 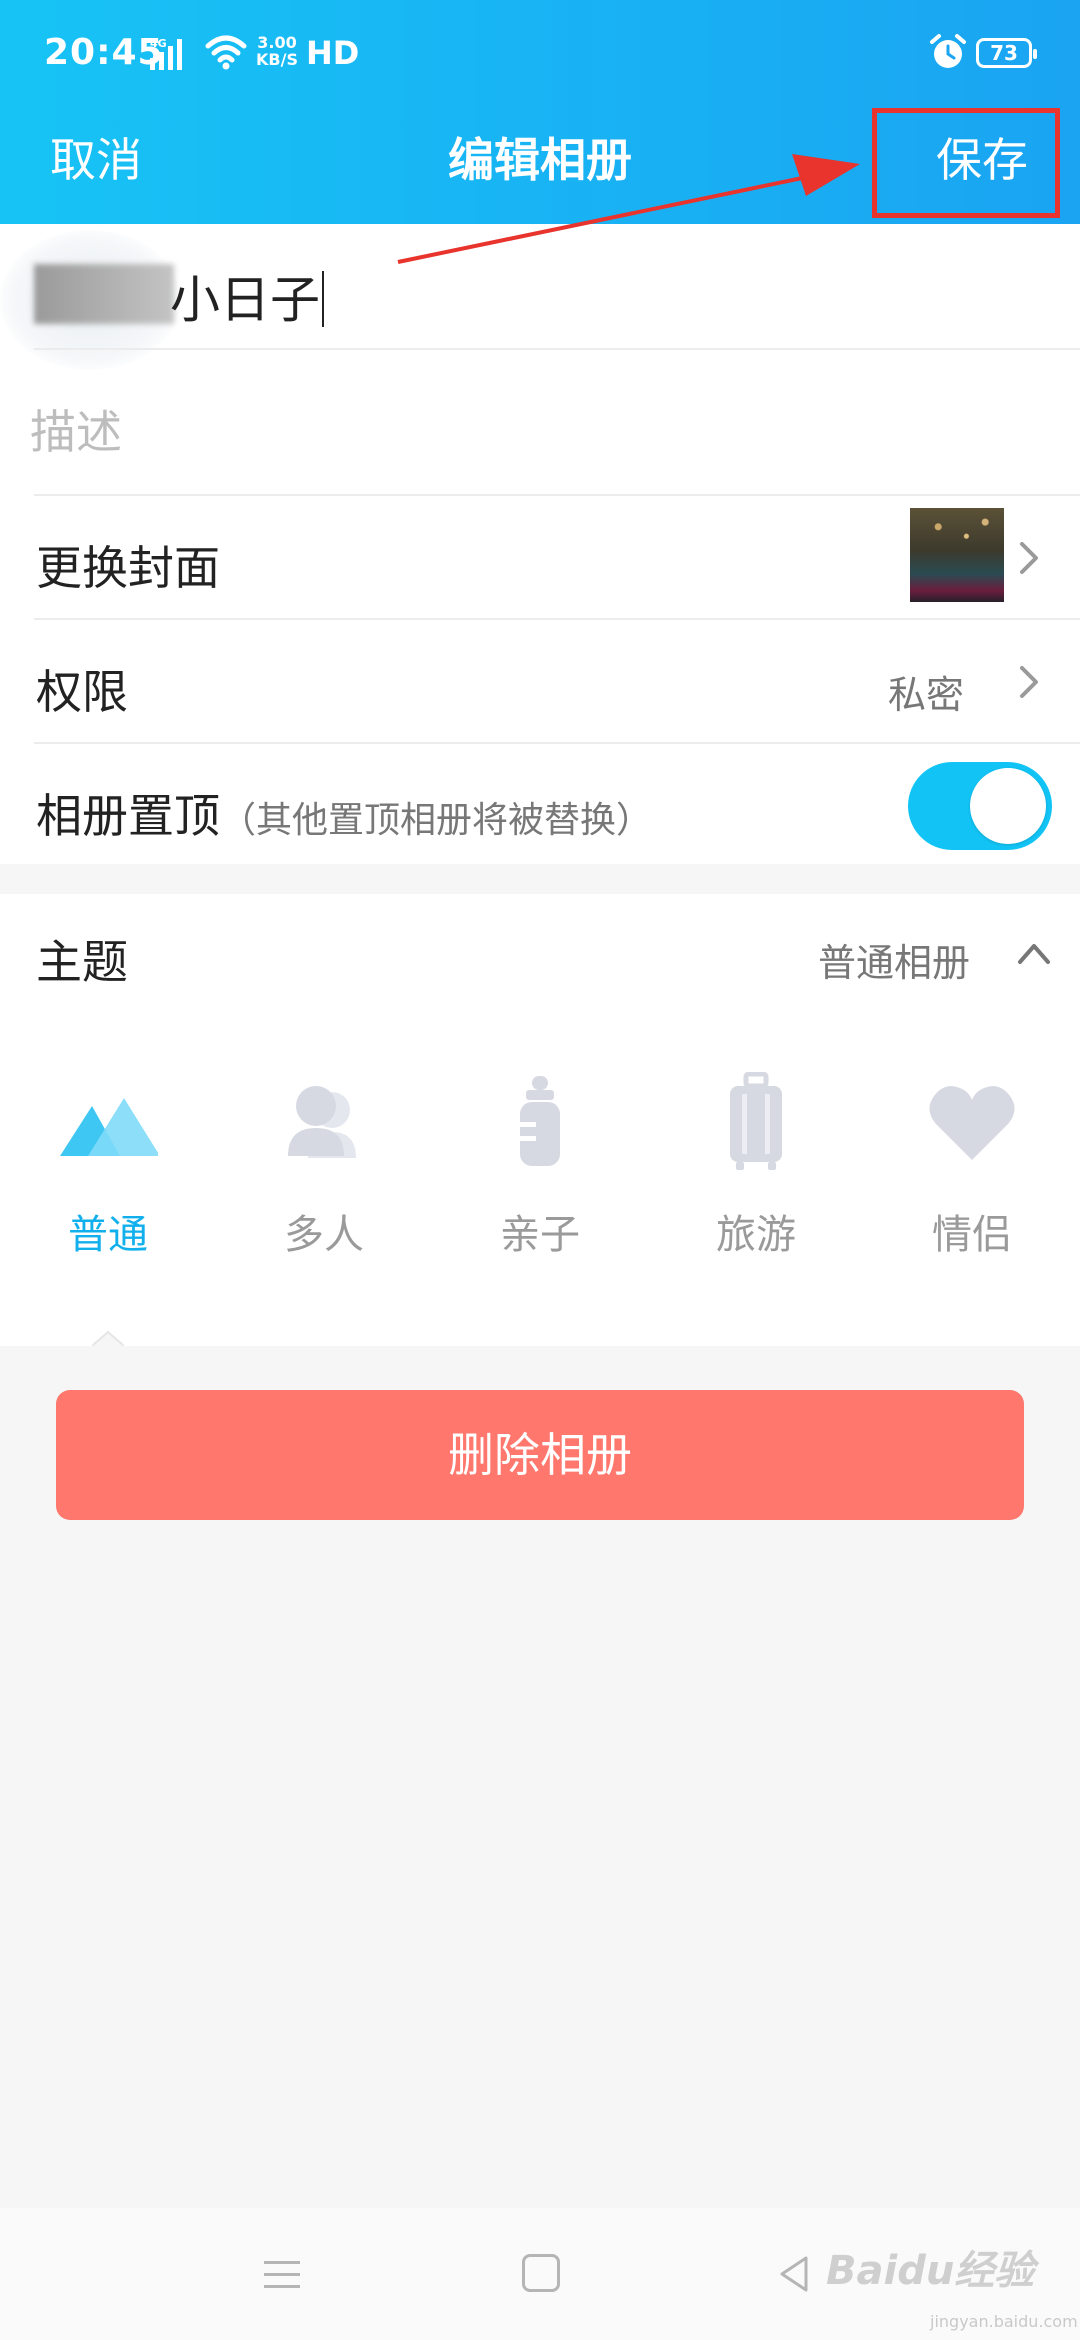 I want to click on alarm-icon, so click(x=948, y=51).